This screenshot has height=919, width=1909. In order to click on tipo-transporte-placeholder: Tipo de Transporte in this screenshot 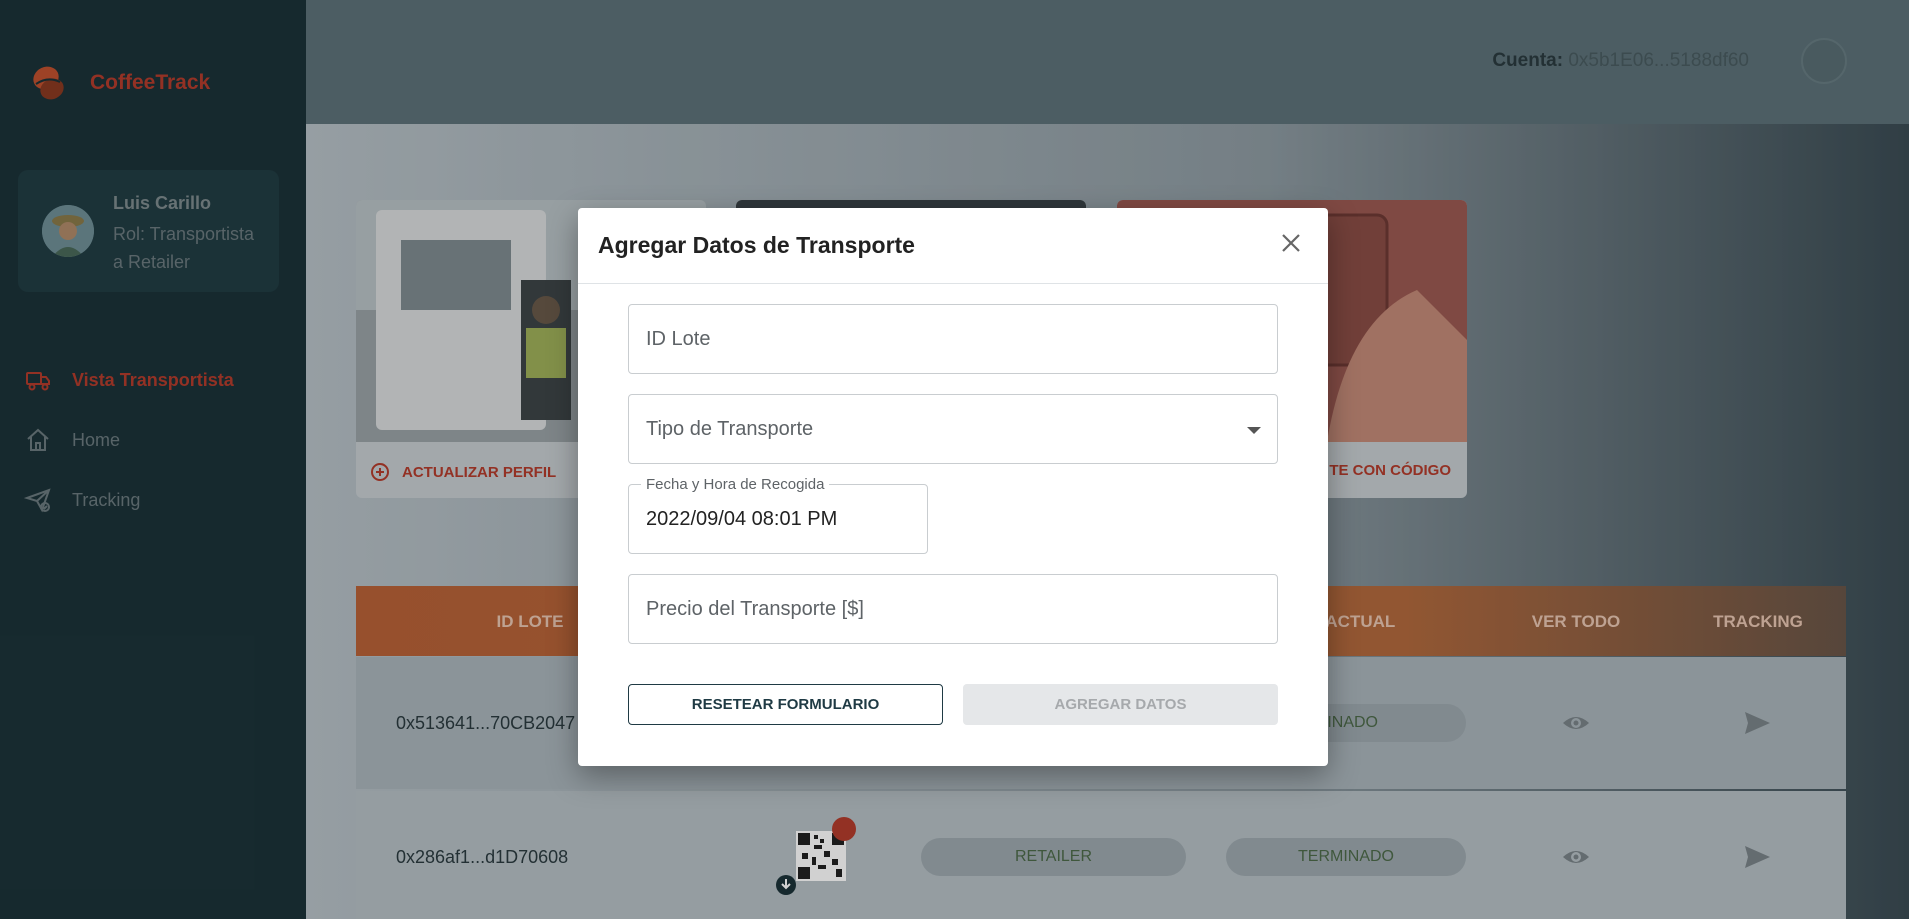, I will do `click(730, 428)`.